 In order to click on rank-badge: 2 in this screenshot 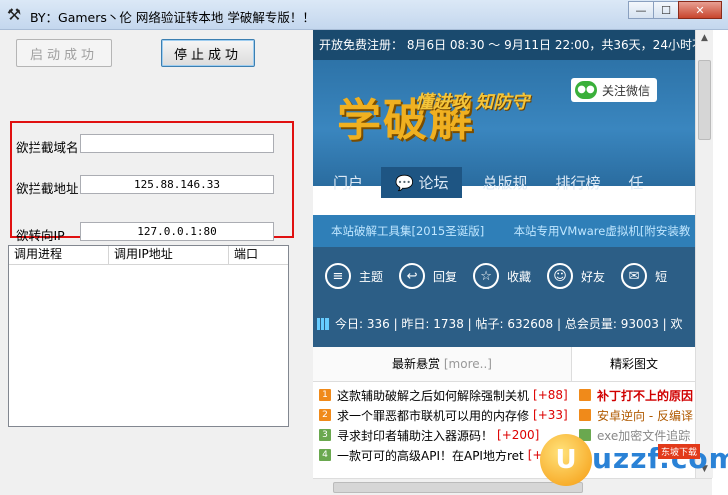, I will do `click(325, 415)`.